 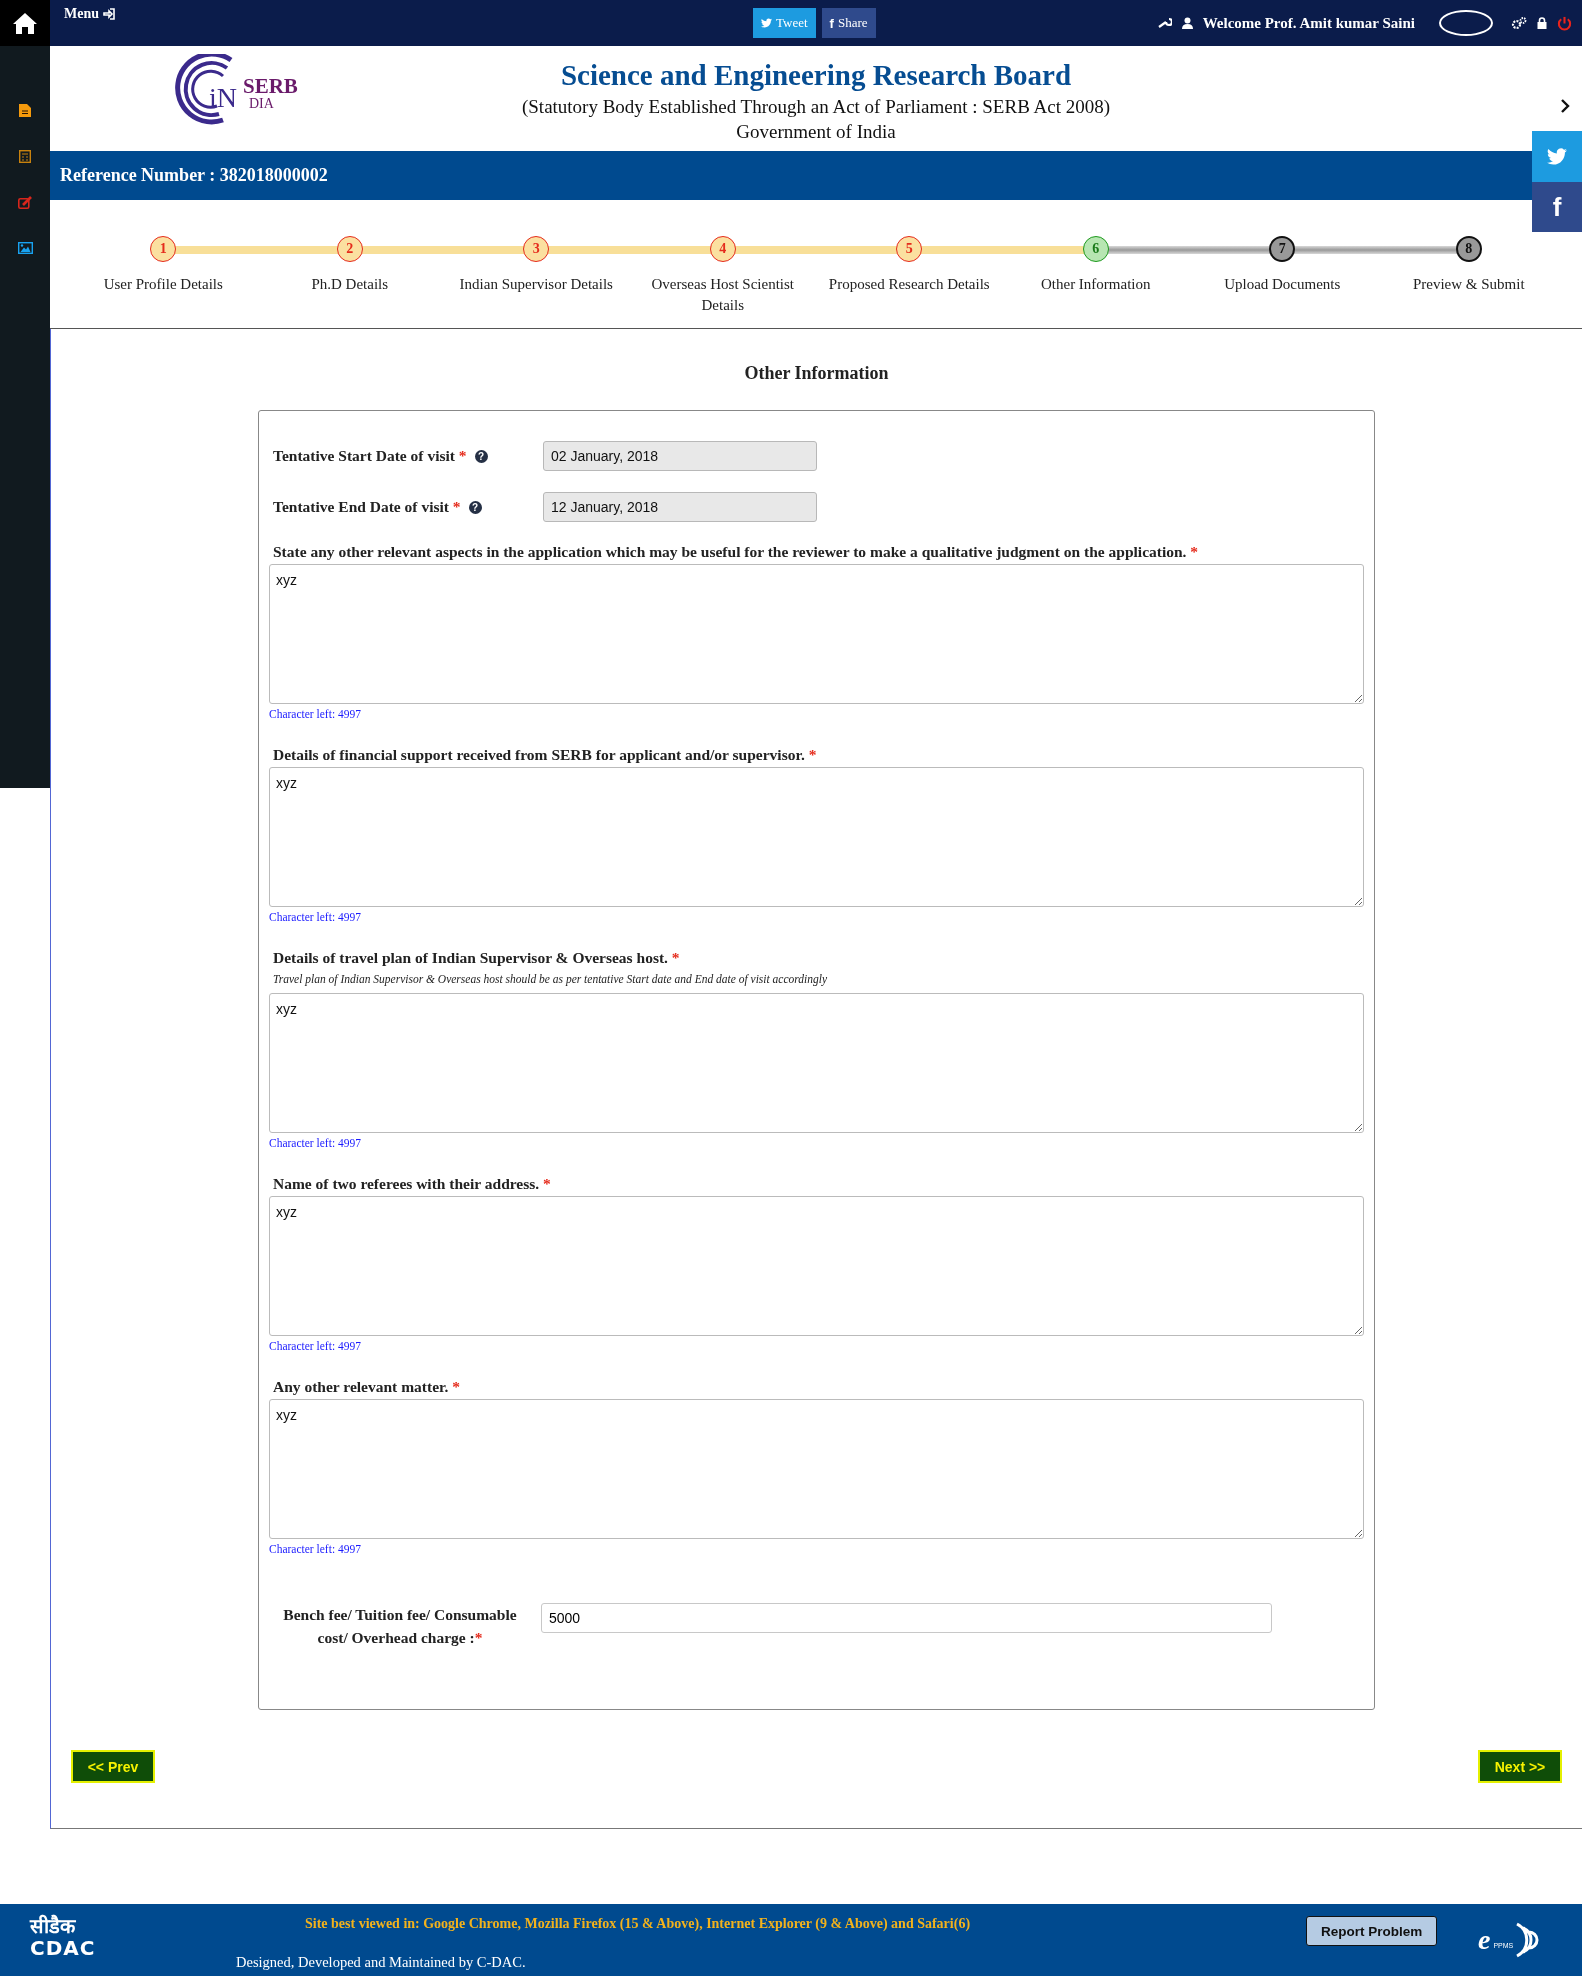 I want to click on chevron-right-icon, so click(x=1565, y=106).